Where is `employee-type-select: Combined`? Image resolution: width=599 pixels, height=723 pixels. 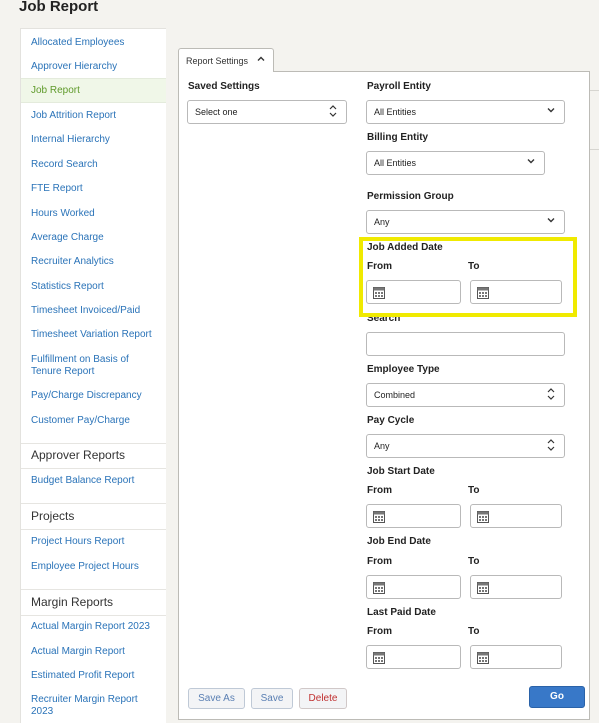 employee-type-select: Combined is located at coordinates (465, 395).